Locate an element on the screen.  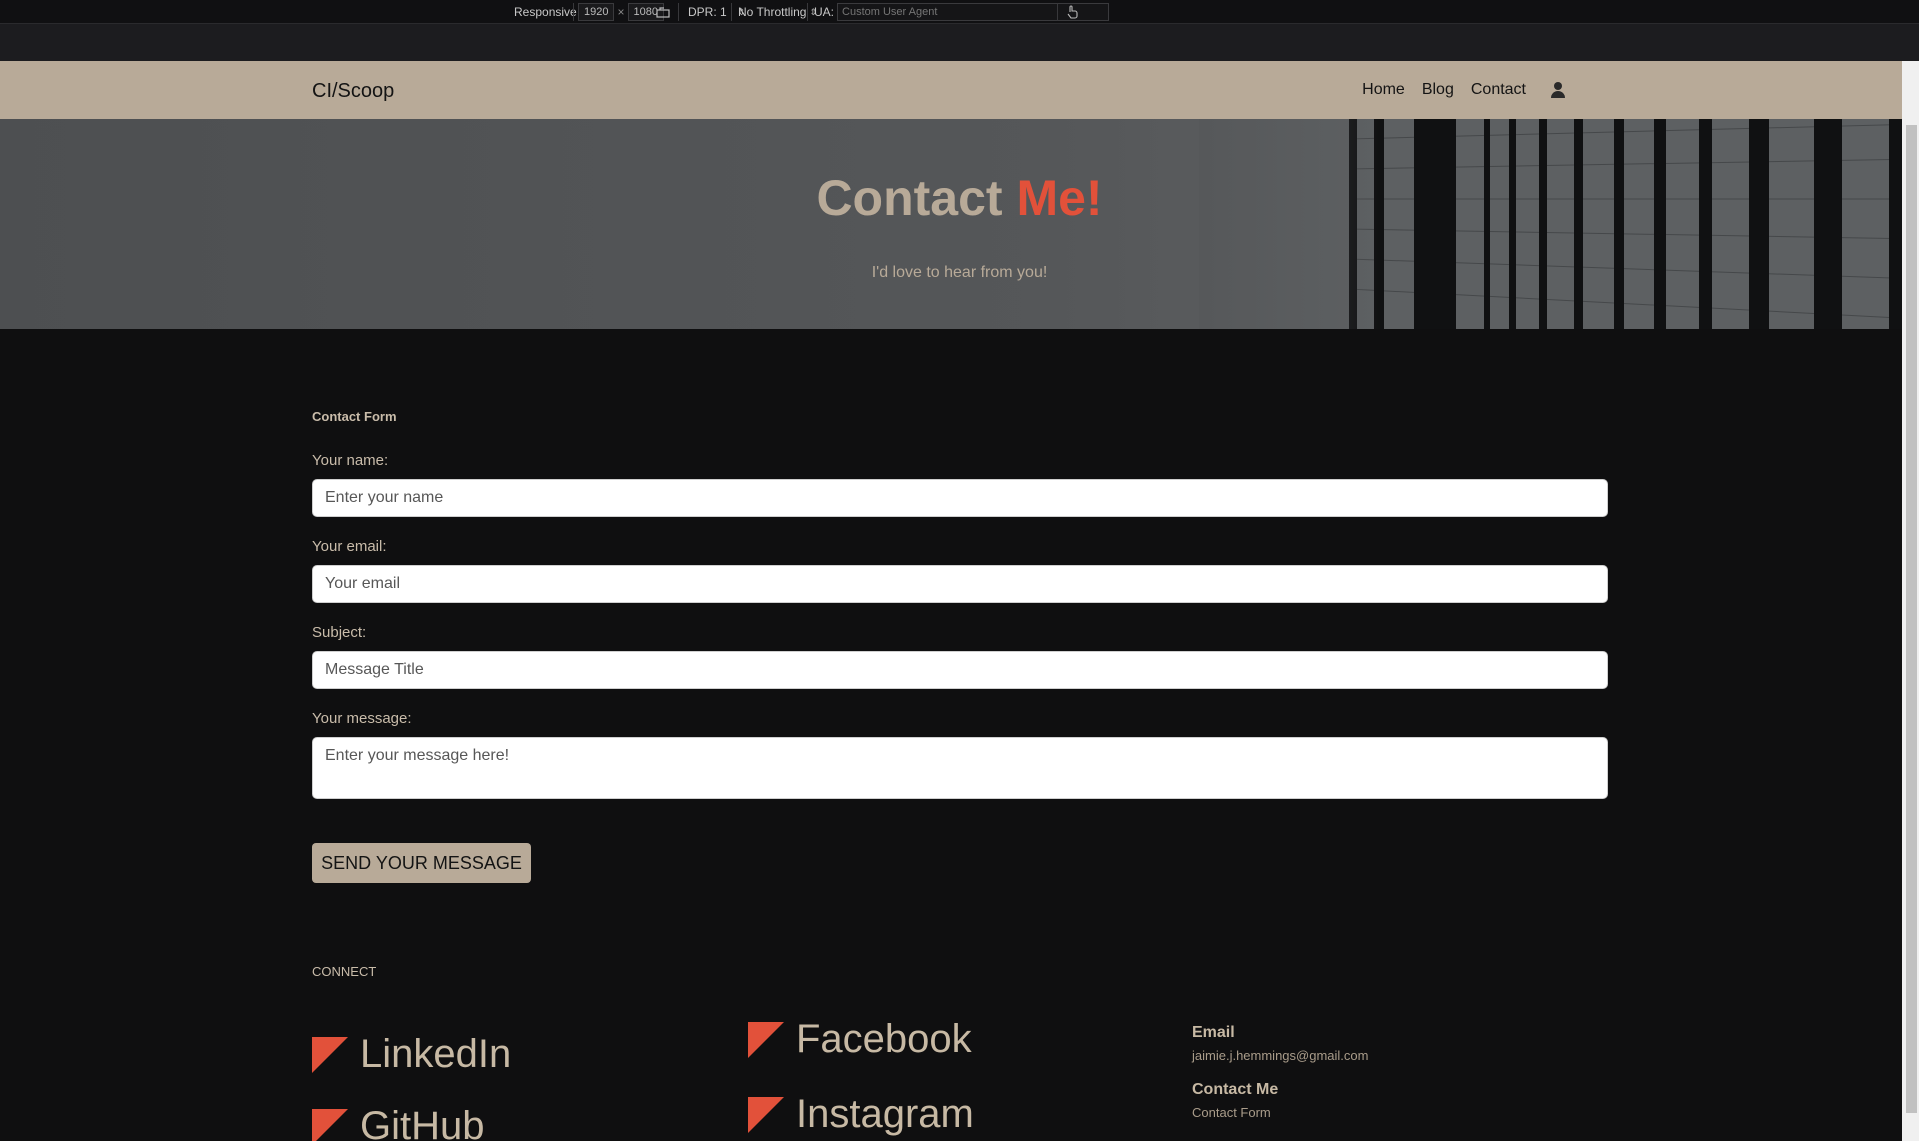
dimensions-group: 1920 × 1080 is located at coordinates (621, 12).